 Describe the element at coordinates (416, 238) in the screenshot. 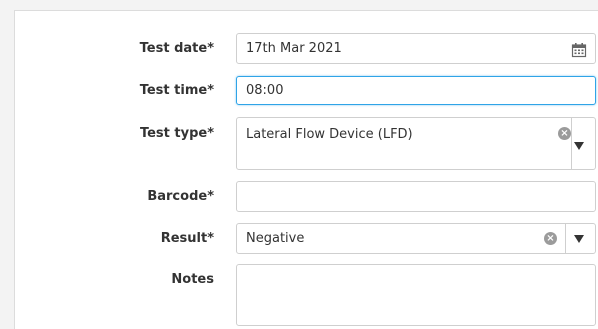

I see `result-select: Negative ×` at that location.